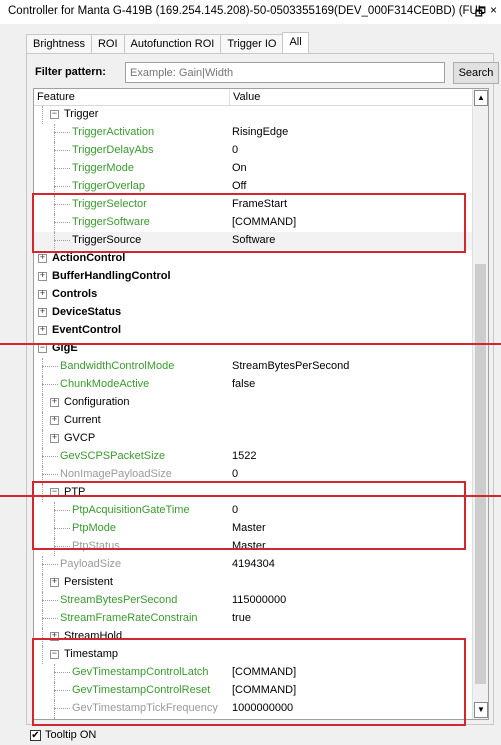 This screenshot has height=745, width=501. I want to click on feature-row: TriggerMode On, so click(254, 169).